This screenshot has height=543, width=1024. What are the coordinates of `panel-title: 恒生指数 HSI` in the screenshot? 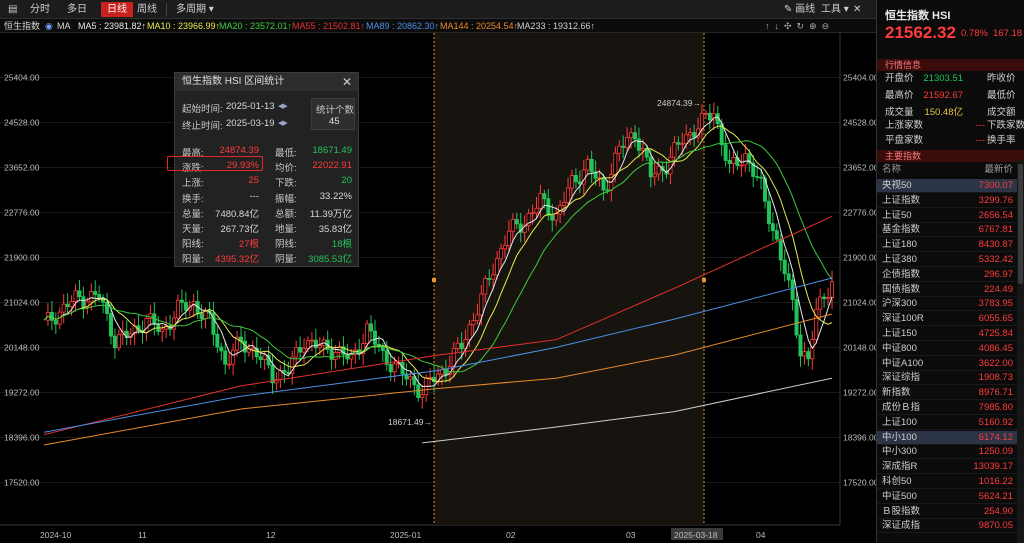 It's located at (918, 16).